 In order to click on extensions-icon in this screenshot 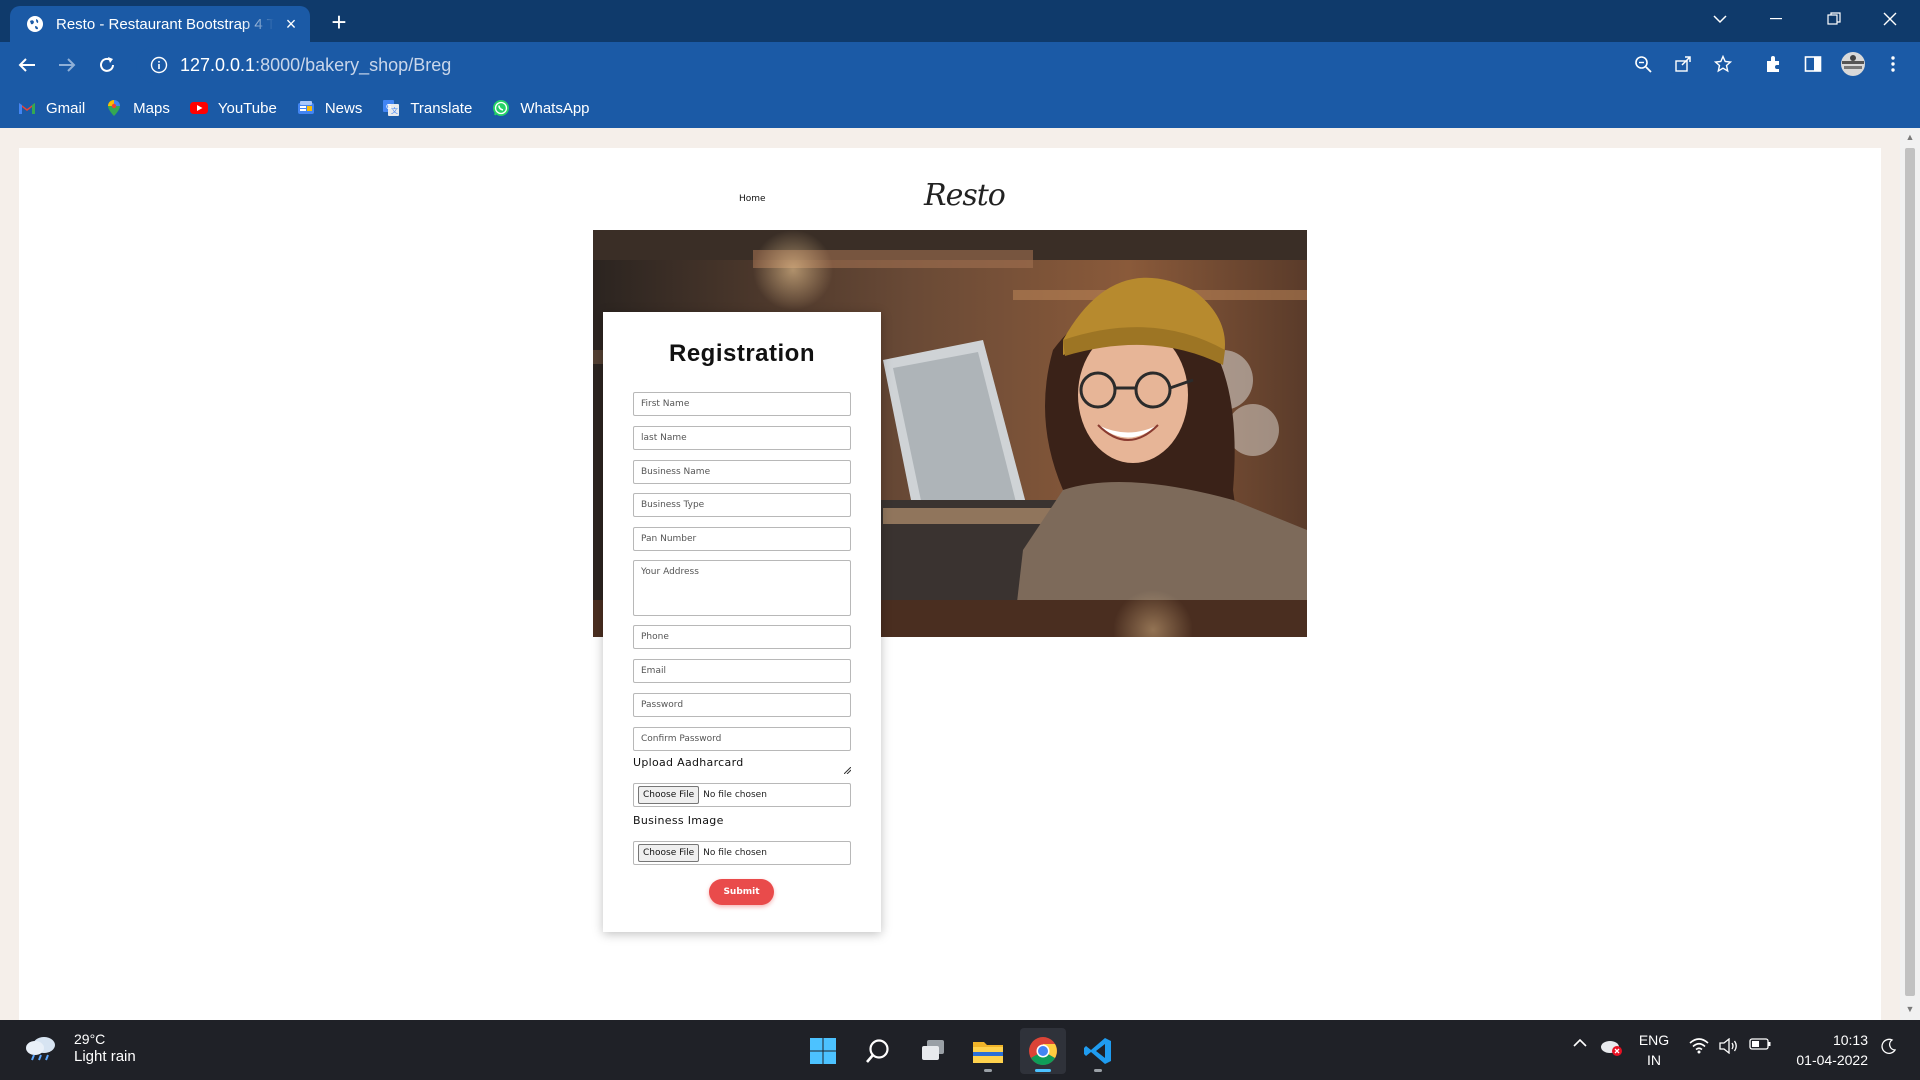, I will do `click(1773, 64)`.